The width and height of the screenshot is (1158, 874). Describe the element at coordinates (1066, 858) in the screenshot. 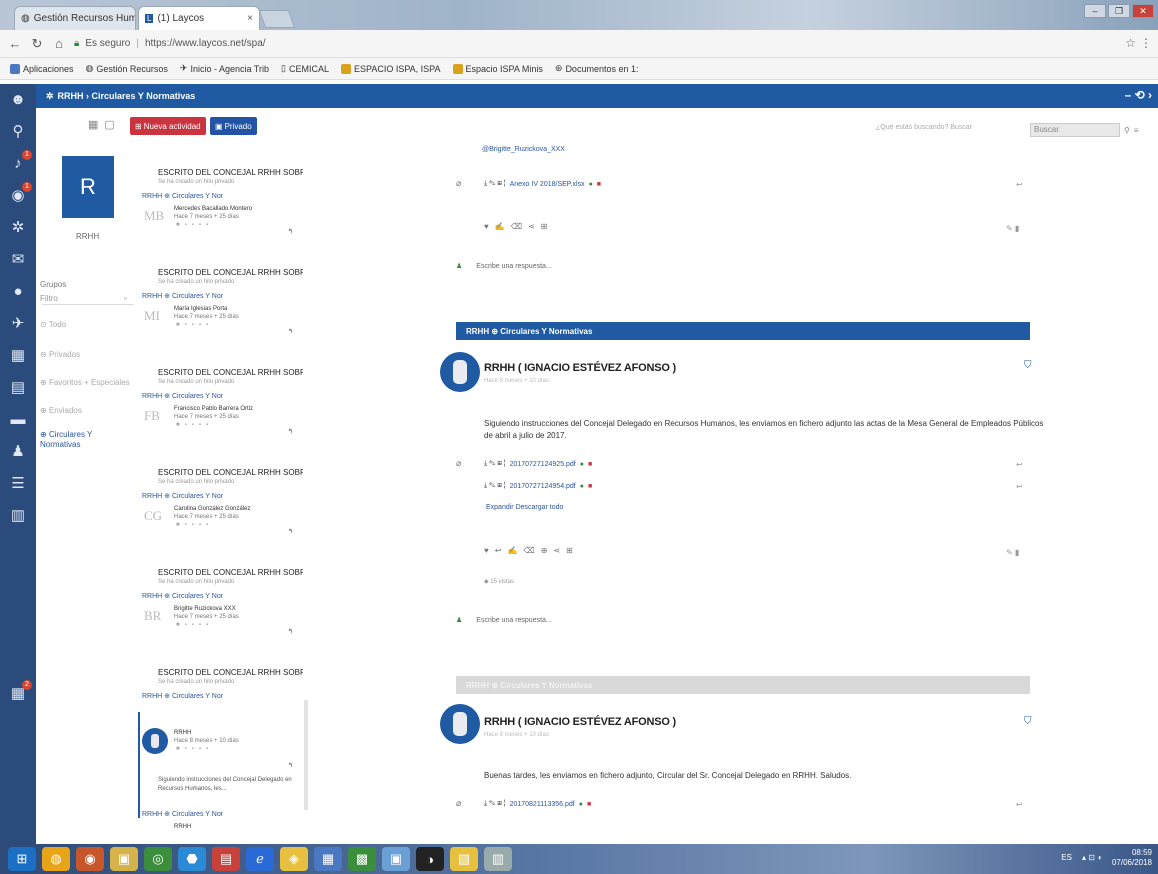

I see `language-indicator: ES` at that location.